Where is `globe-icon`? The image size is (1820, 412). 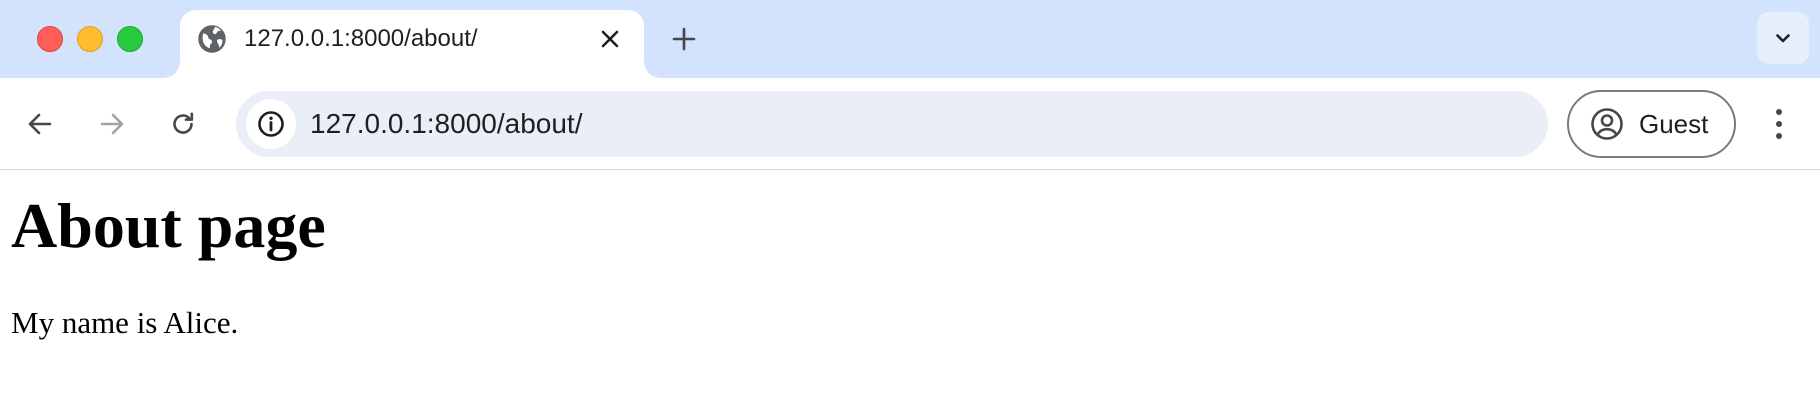
globe-icon is located at coordinates (212, 39).